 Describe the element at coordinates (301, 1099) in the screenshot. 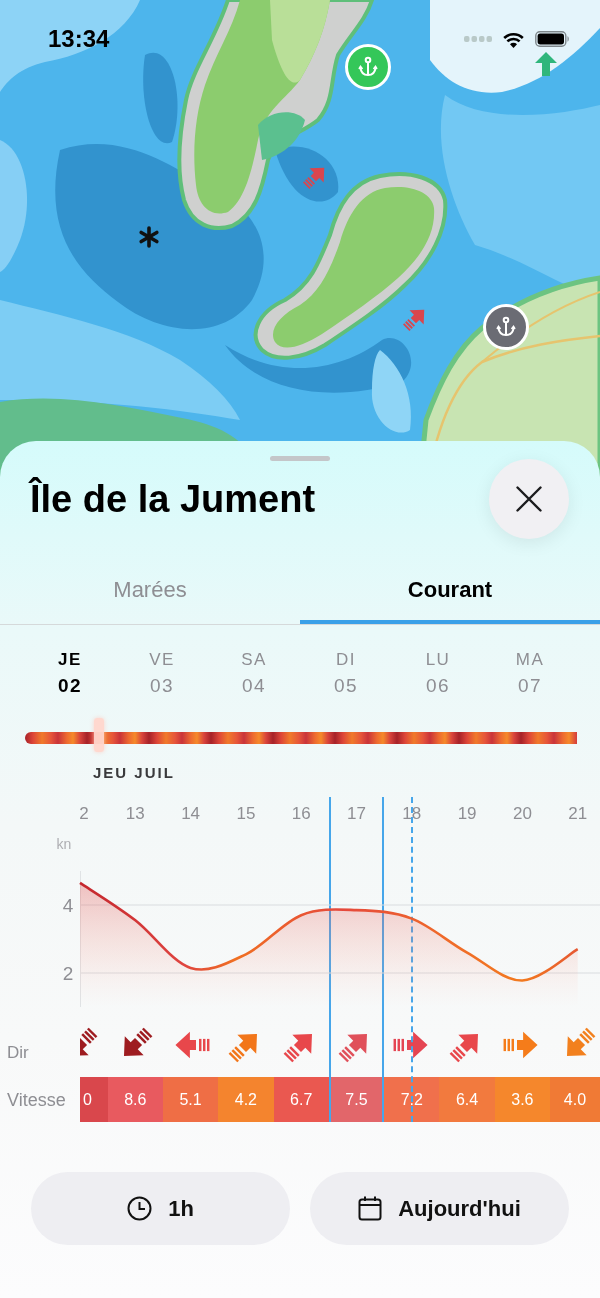

I see `speed-cell: 6.7` at that location.